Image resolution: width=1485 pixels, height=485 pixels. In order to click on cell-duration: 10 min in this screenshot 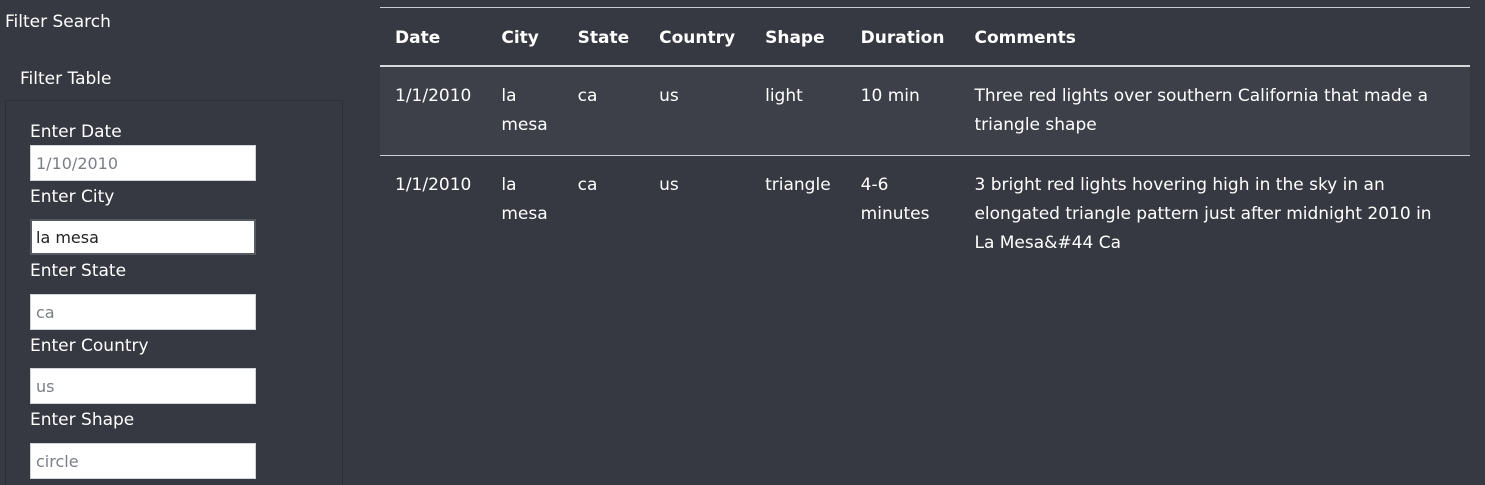, I will do `click(902, 111)`.